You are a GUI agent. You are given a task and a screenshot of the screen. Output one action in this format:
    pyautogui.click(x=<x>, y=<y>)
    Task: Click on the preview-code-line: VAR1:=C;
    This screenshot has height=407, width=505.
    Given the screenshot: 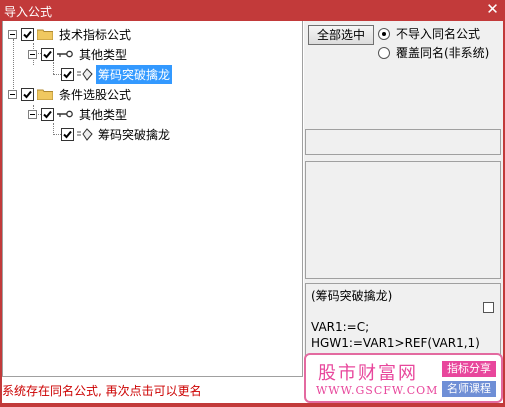 What is the action you would take?
    pyautogui.click(x=340, y=327)
    